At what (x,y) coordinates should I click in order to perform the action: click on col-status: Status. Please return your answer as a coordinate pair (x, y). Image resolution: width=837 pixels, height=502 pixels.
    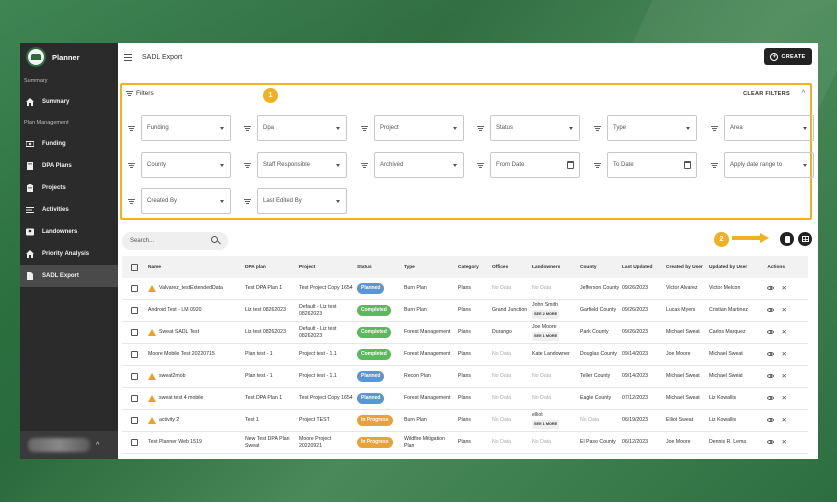
    Looking at the image, I should click on (380, 267).